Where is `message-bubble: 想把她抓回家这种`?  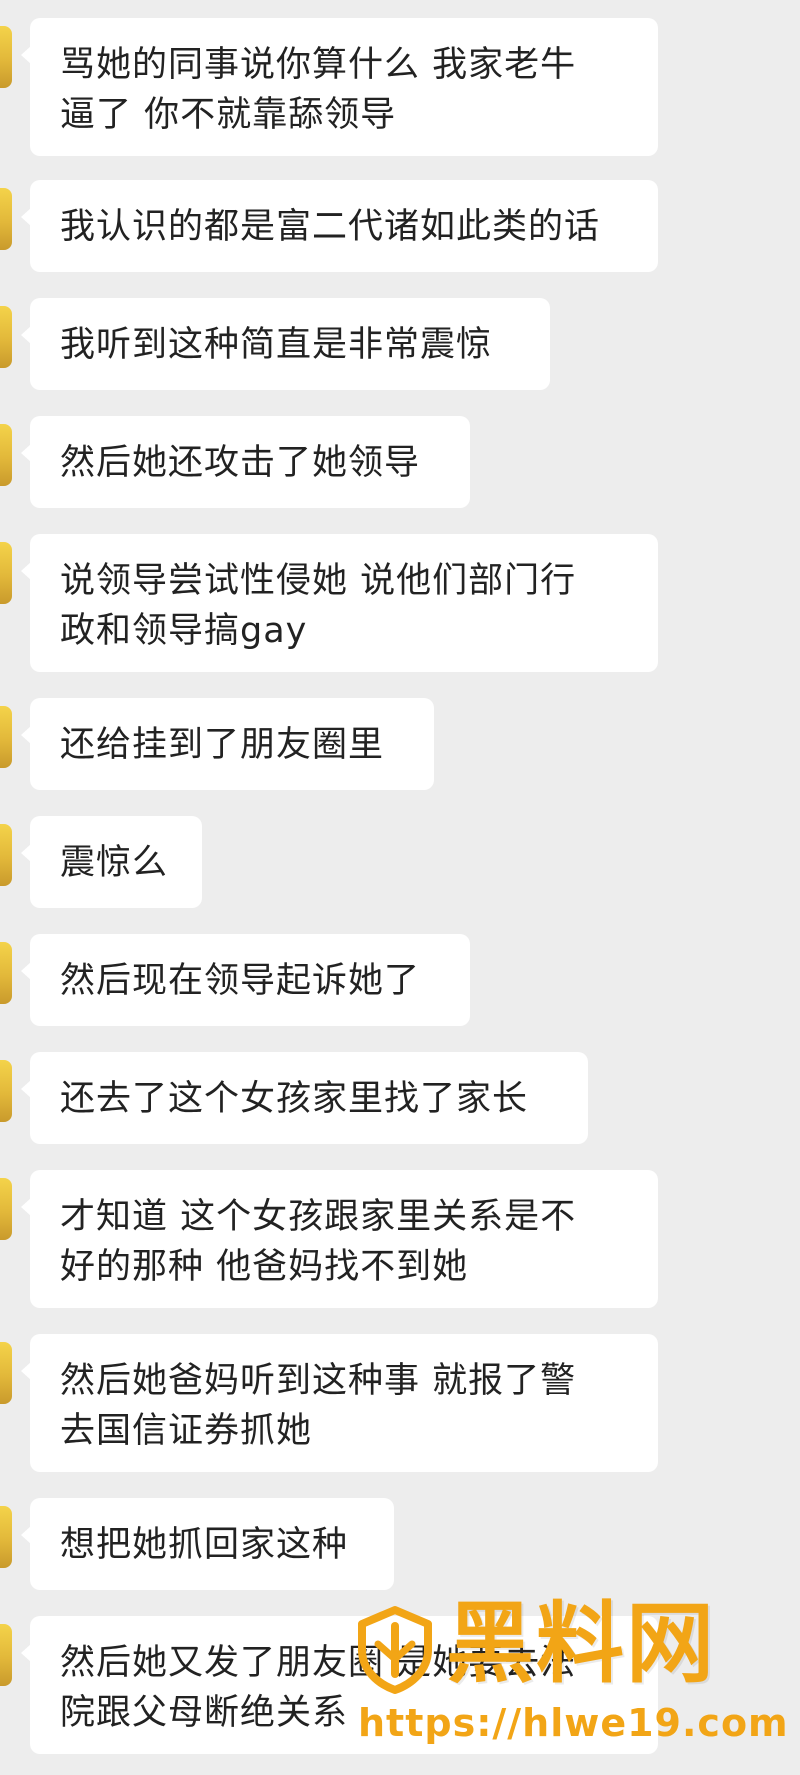
message-bubble: 想把她抓回家这种 is located at coordinates (207, 1544).